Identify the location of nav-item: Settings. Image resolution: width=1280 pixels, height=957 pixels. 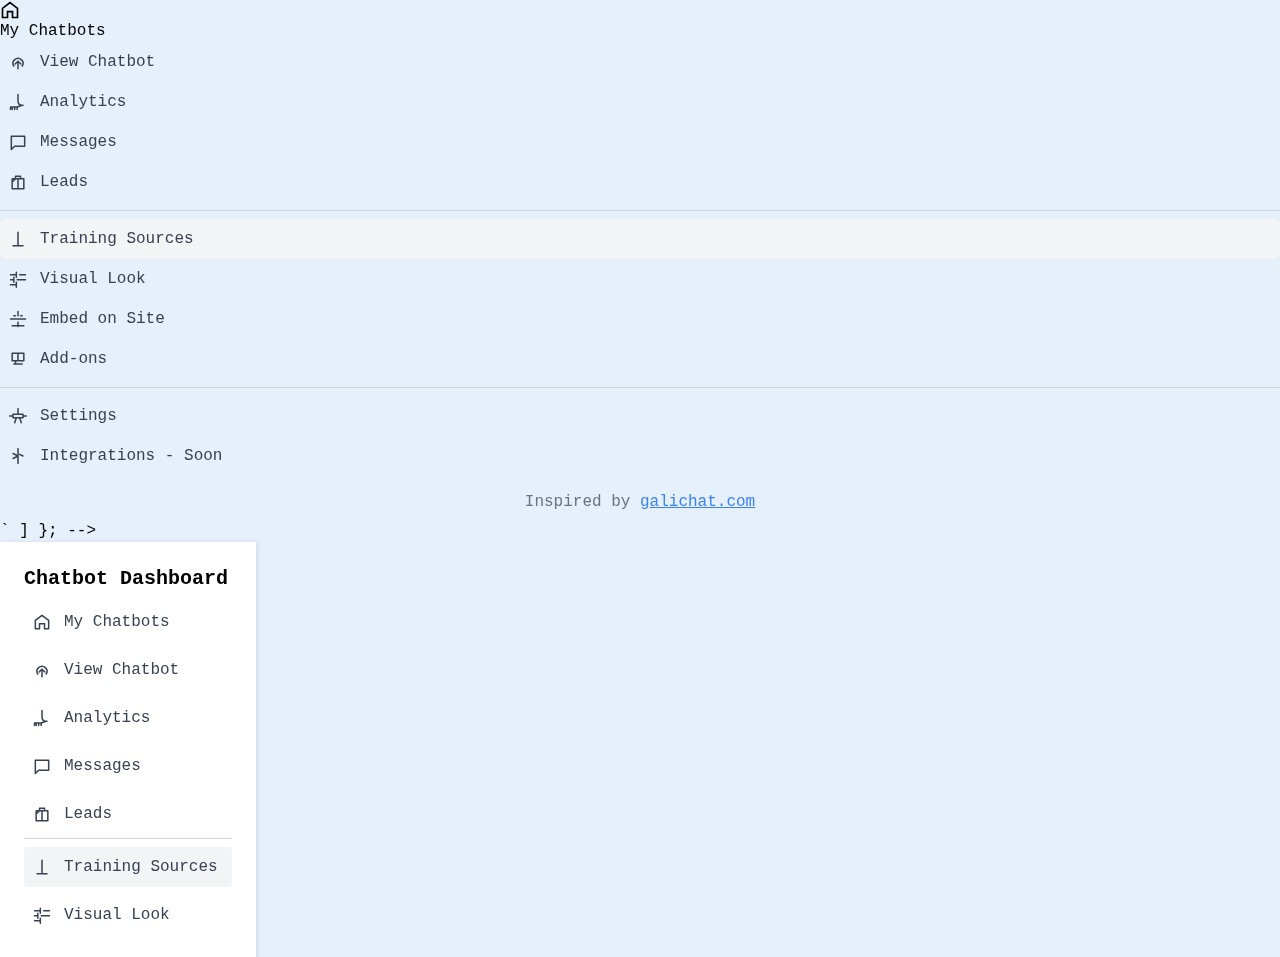
(640, 416).